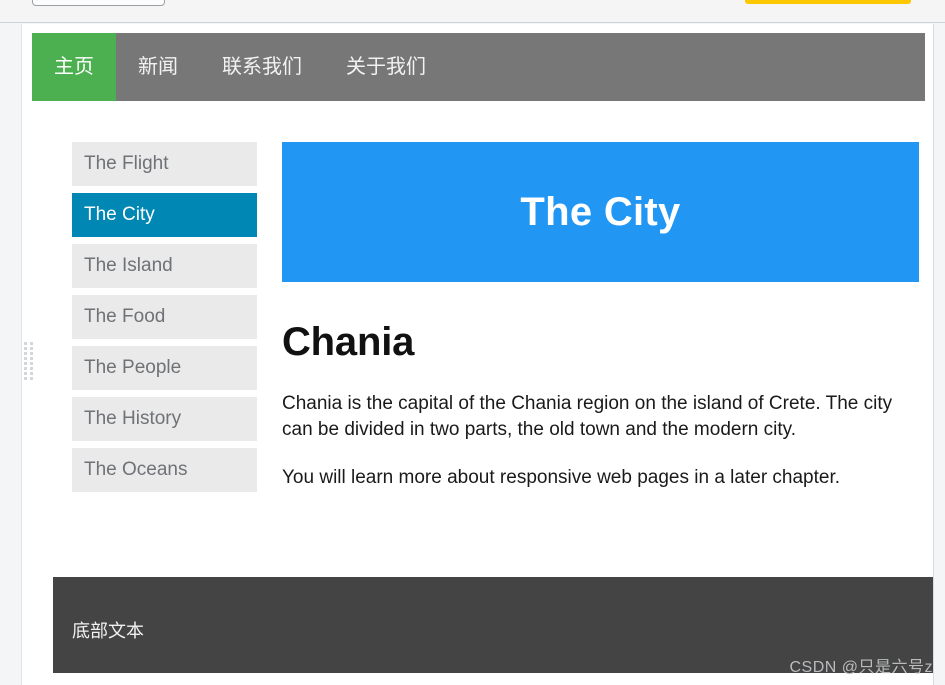  What do you see at coordinates (119, 214) in the screenshot?
I see `sidebar-item-label: The City` at bounding box center [119, 214].